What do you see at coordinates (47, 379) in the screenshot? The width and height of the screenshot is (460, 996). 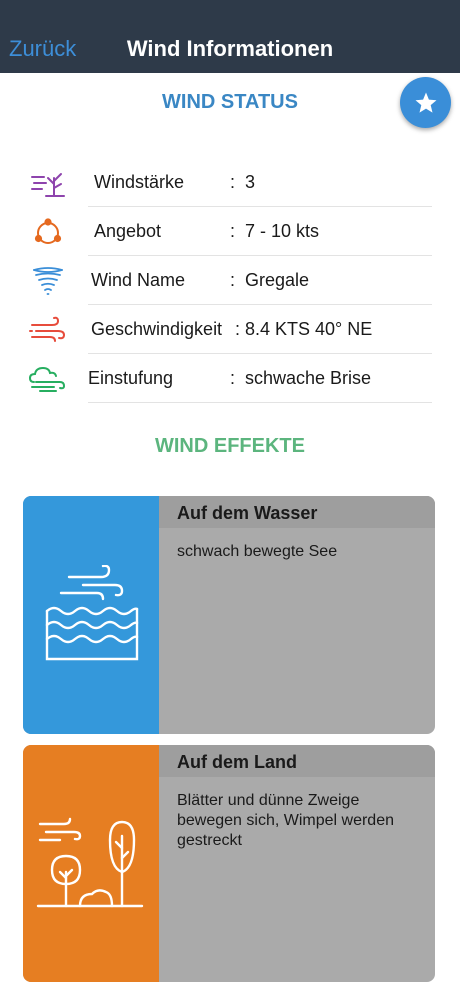 I see `cloud-wind-icon` at bounding box center [47, 379].